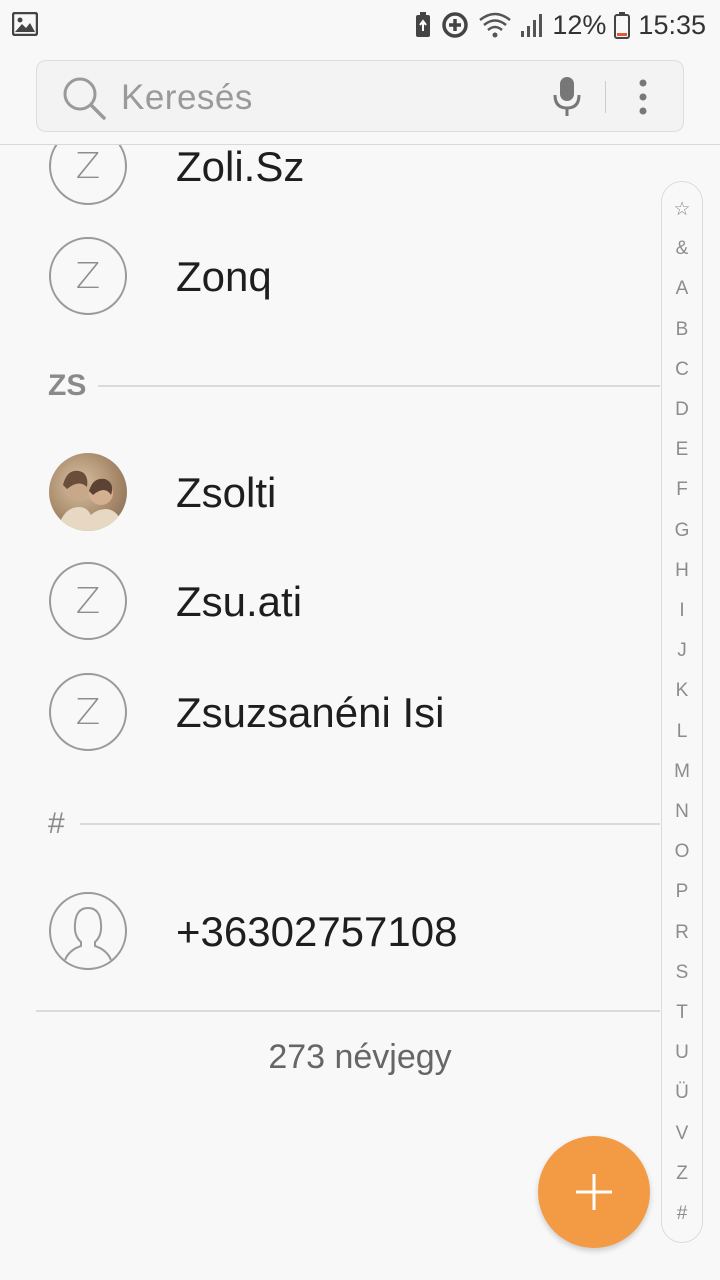 The height and width of the screenshot is (1280, 720). Describe the element at coordinates (88, 931) in the screenshot. I see `default-avatar-icon` at that location.